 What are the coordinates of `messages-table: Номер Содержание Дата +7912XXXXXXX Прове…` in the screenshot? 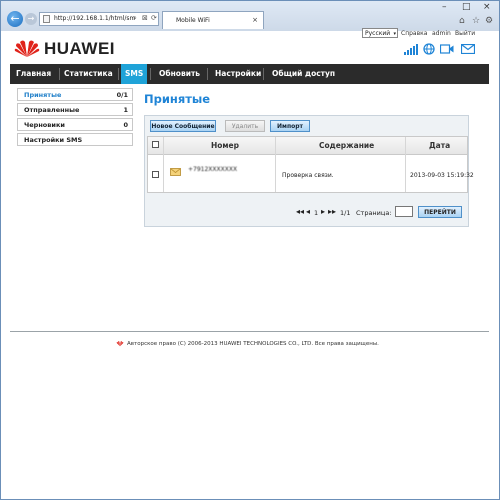 It's located at (310, 164).